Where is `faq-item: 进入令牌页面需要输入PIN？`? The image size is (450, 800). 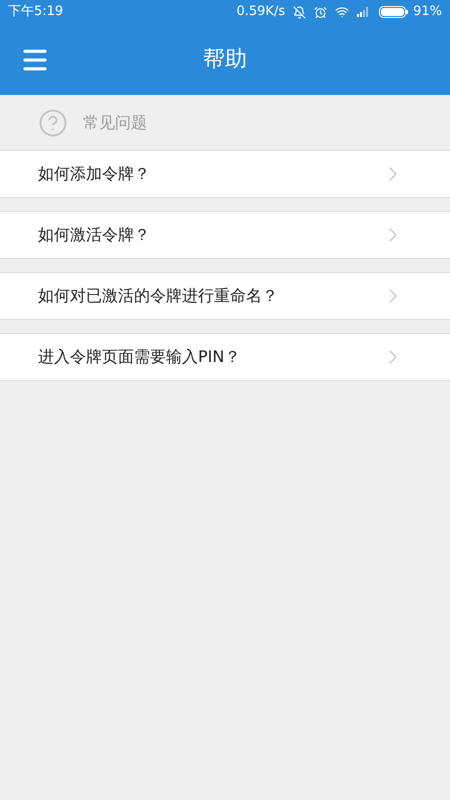
faq-item: 进入令牌页面需要输入PIN？ is located at coordinates (225, 357).